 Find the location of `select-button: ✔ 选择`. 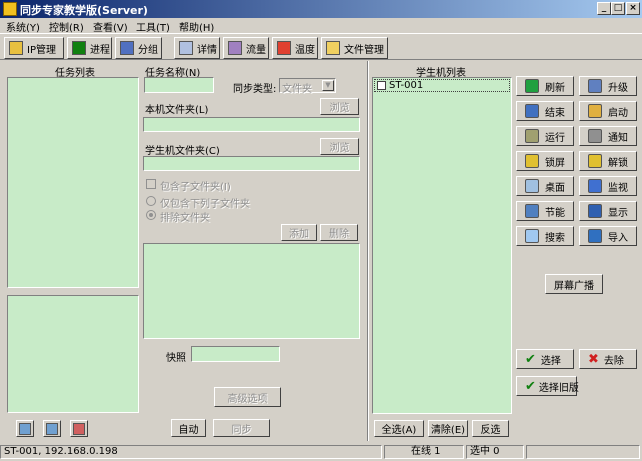

select-button: ✔ 选择 is located at coordinates (545, 359).